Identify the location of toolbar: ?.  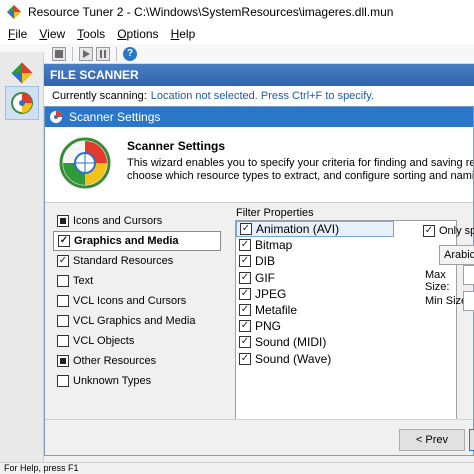
(237, 54).